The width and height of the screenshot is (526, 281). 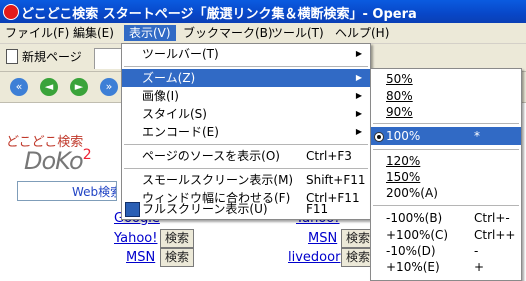 What do you see at coordinates (492, 218) in the screenshot?
I see `menu-item-shortcut: Ctrl+-` at bounding box center [492, 218].